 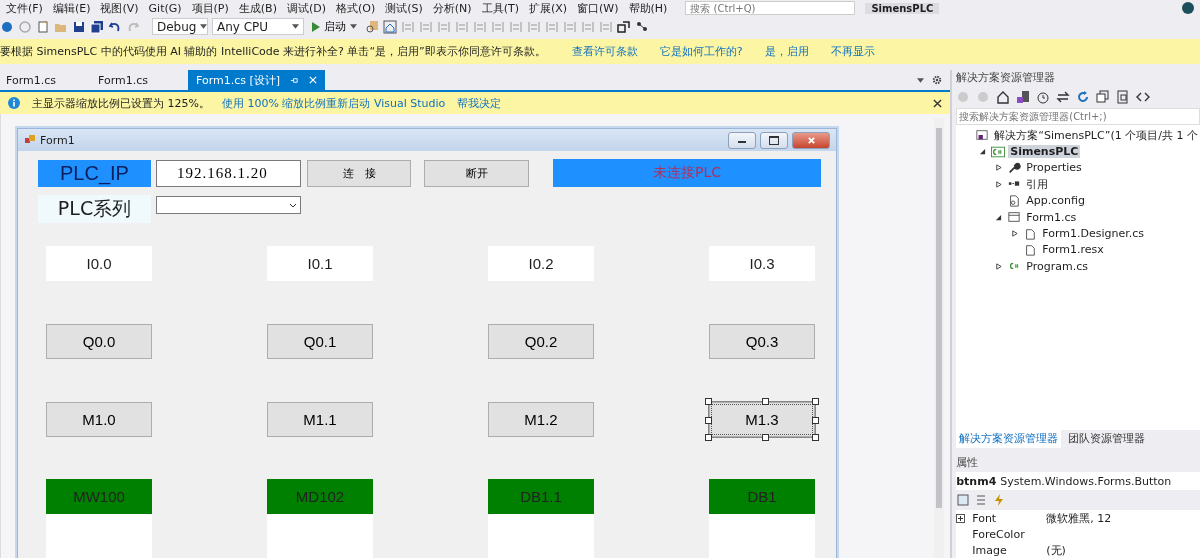 What do you see at coordinates (1096, 135) in the screenshot?
I see `tree-item: 解决方案“SimensPLC”(1 个项目/共 1 个` at bounding box center [1096, 135].